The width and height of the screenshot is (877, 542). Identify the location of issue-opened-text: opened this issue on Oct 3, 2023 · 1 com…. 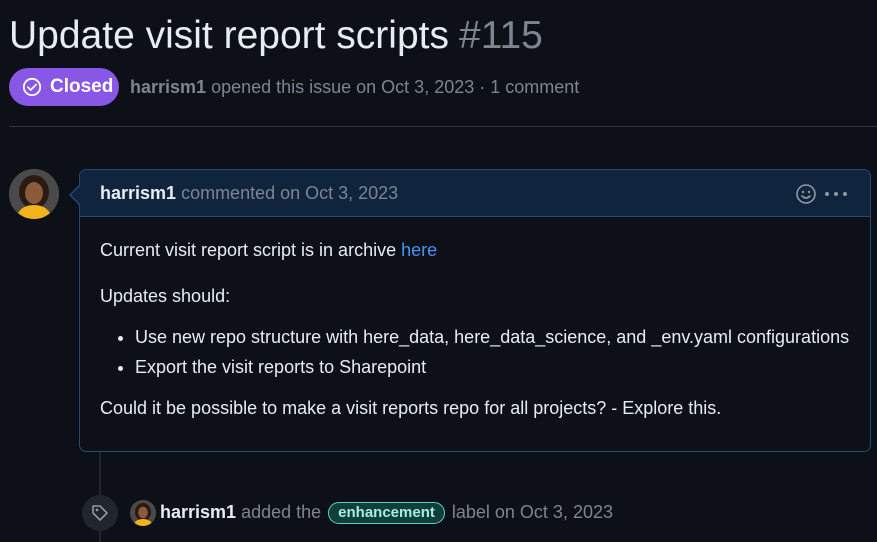
(395, 87).